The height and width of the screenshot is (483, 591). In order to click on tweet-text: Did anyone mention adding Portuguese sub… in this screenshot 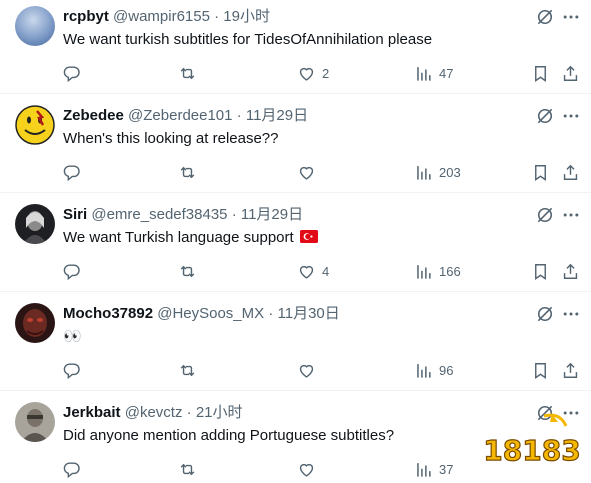, I will do `click(229, 435)`.